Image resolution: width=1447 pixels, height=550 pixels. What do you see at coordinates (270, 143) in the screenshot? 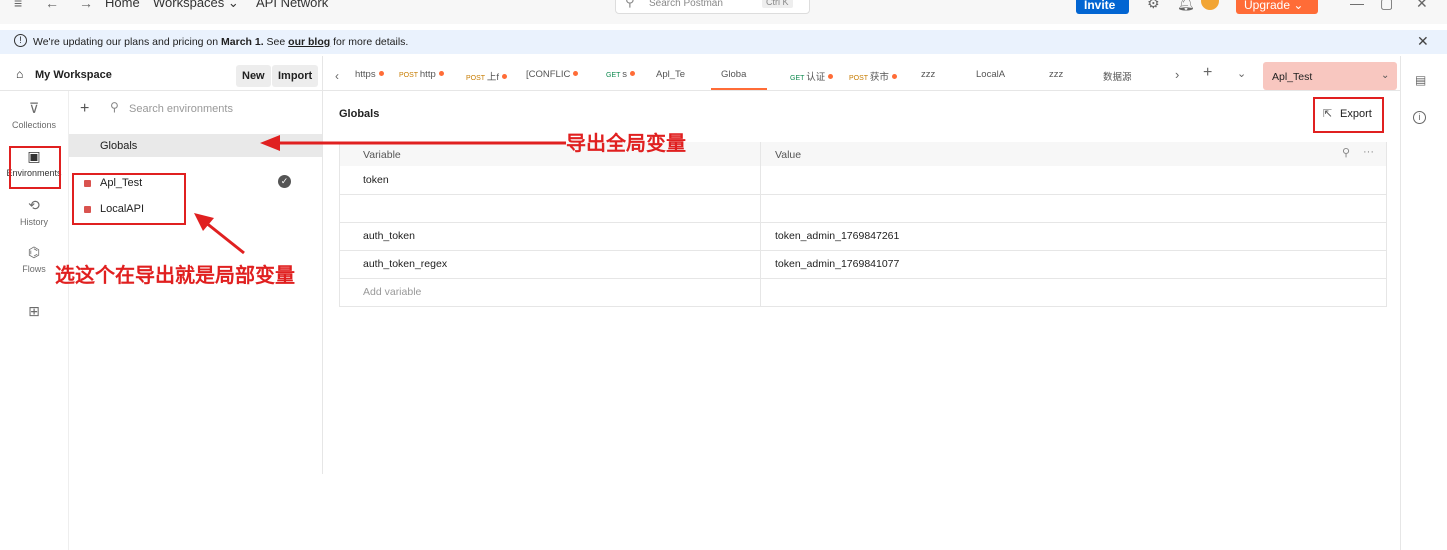
I see `arrowhead` at bounding box center [270, 143].